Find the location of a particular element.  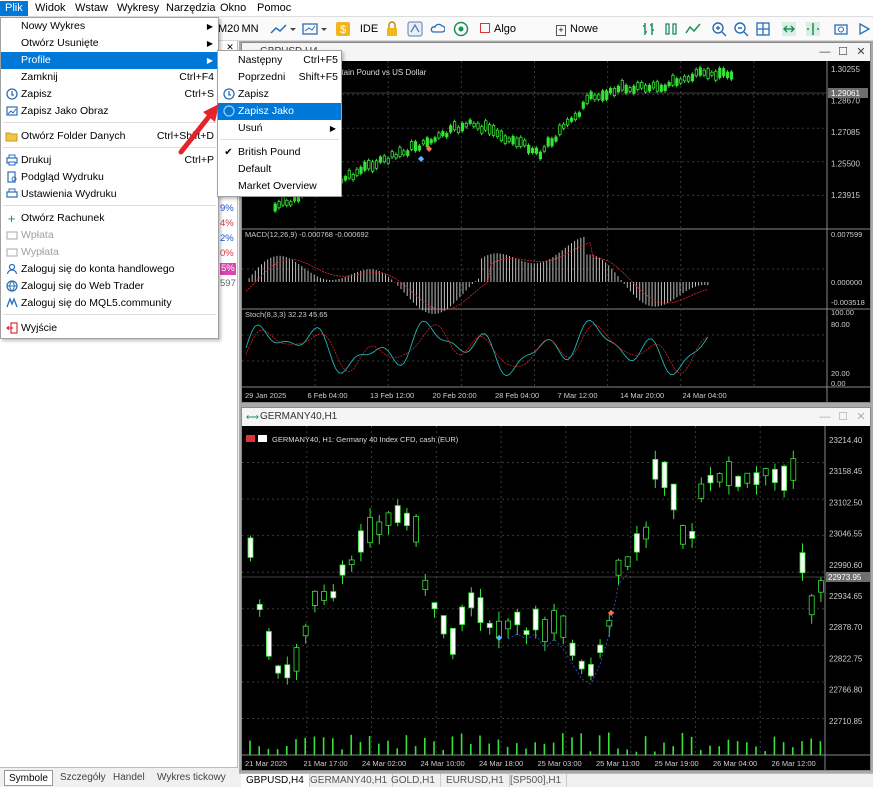

tile-windows-icon is located at coordinates (763, 29).